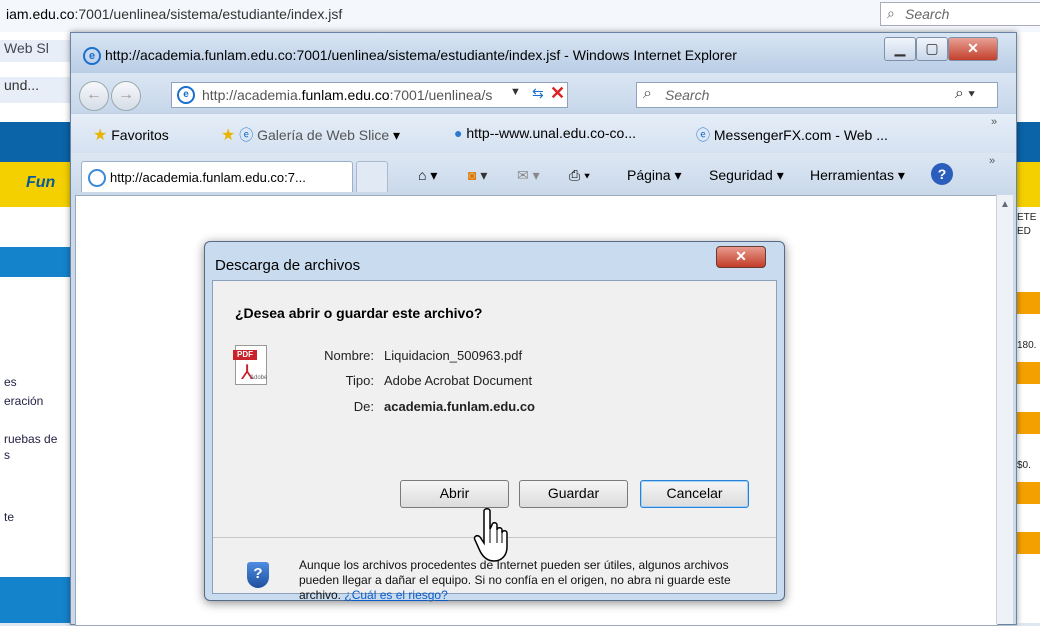 The height and width of the screenshot is (626, 1040). What do you see at coordinates (817, 95) in the screenshot?
I see `search-input: ⌕ Search ⌕ ▾` at bounding box center [817, 95].